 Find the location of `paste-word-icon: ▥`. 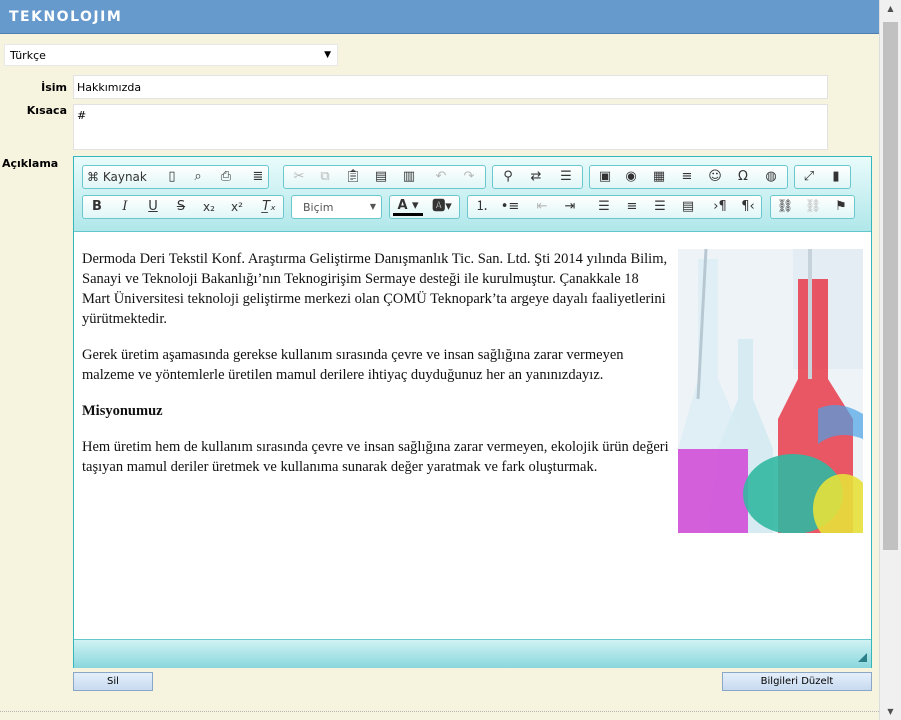

paste-word-icon: ▥ is located at coordinates (409, 177).